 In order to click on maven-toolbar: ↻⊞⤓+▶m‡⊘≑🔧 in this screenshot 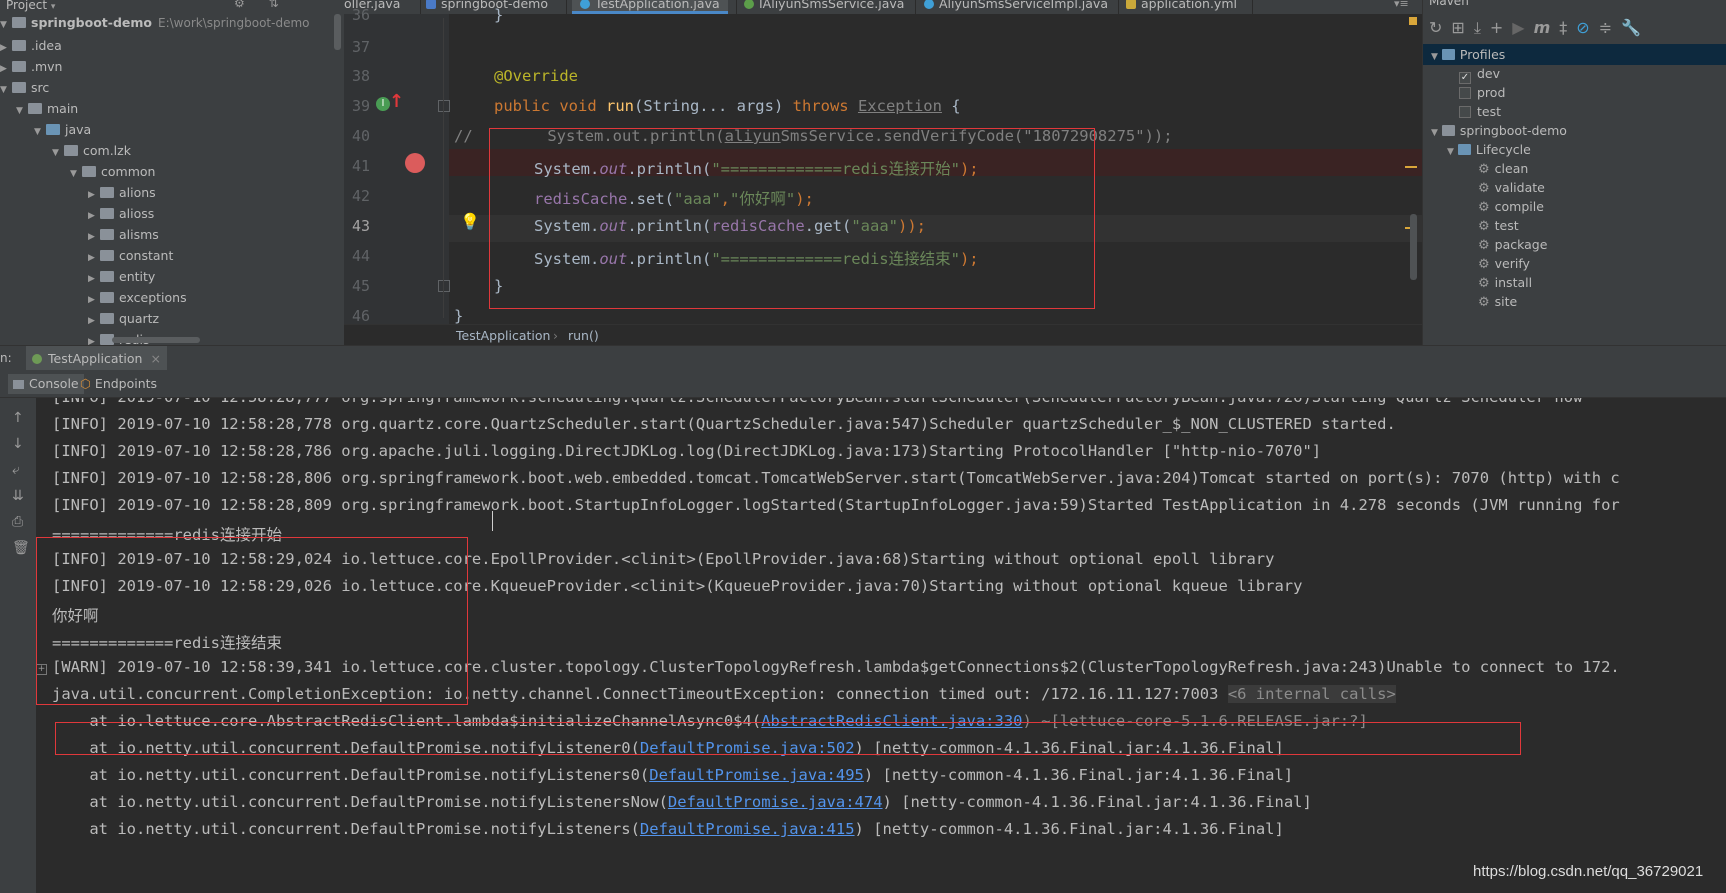, I will do `click(1539, 28)`.